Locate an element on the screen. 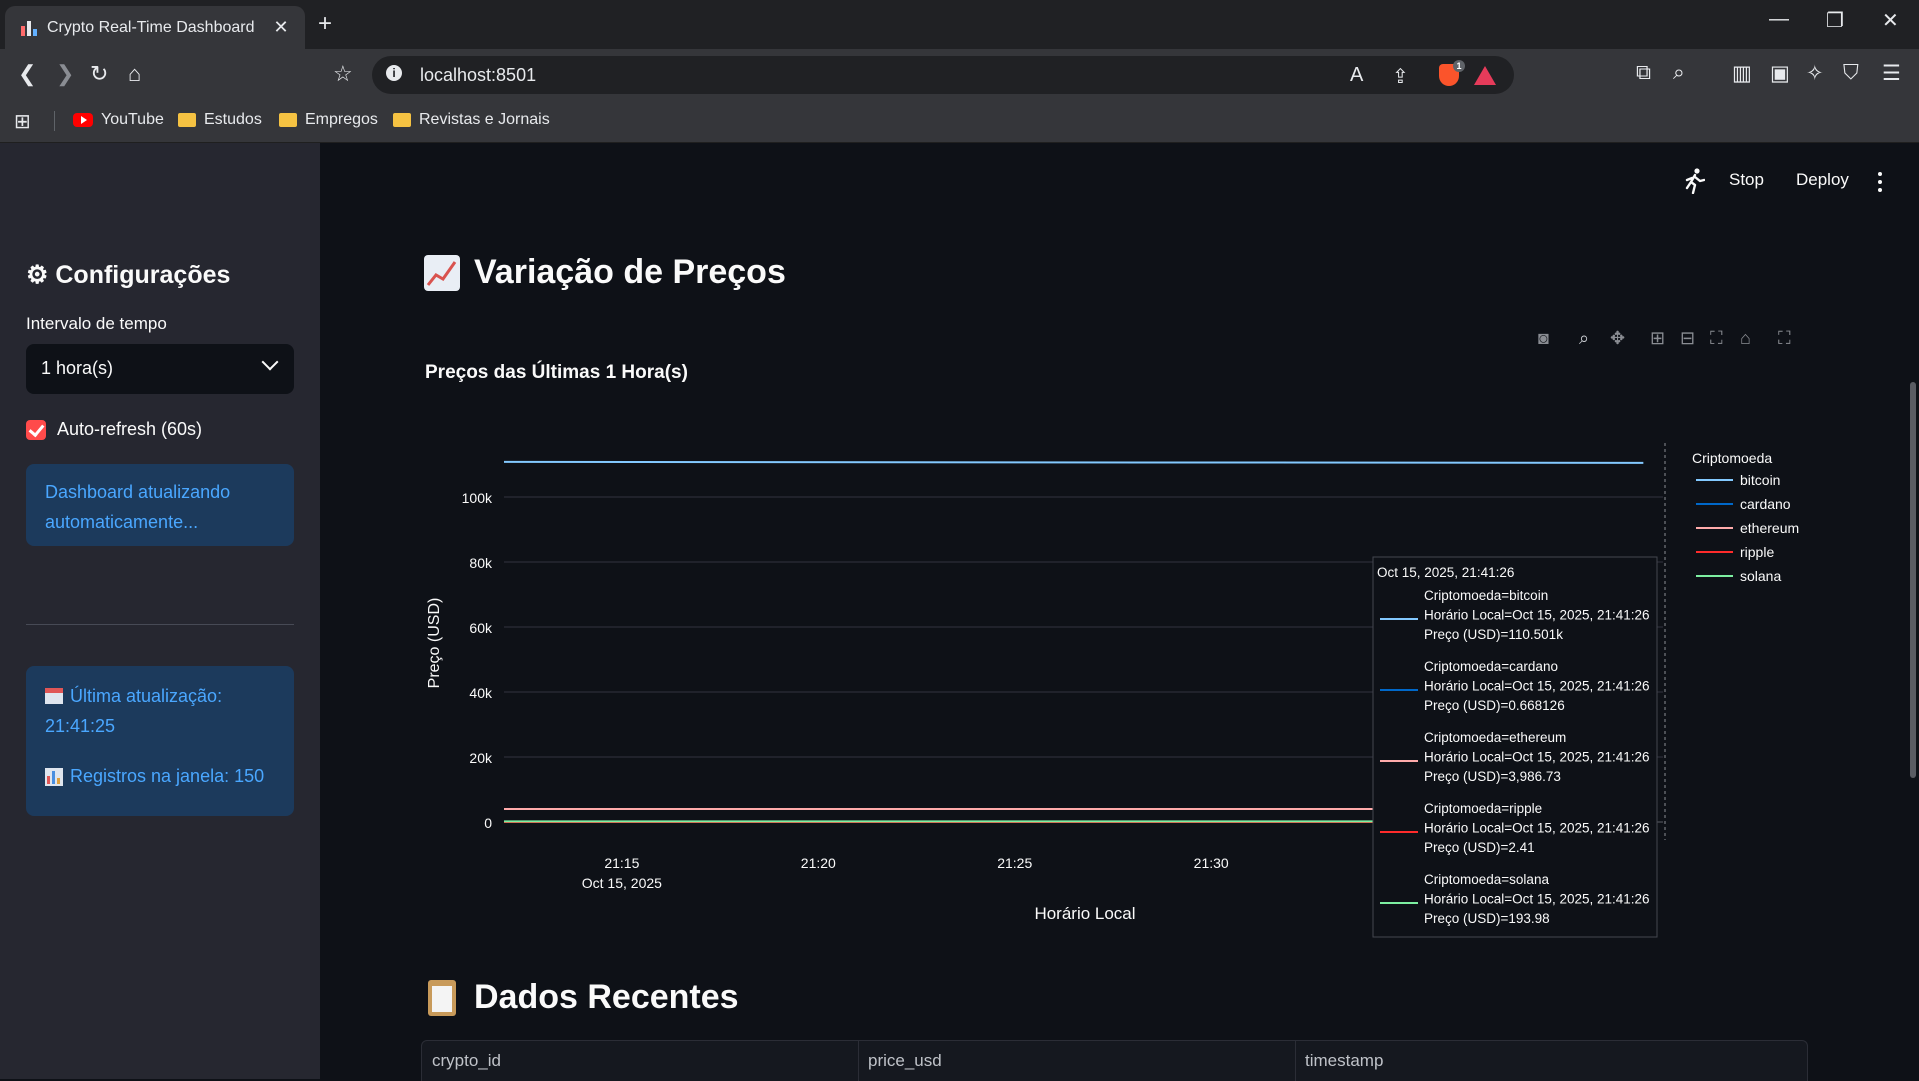 This screenshot has width=1919, height=1081. tooltip-price: Preço (USD)=3,986.73 is located at coordinates (1492, 776).